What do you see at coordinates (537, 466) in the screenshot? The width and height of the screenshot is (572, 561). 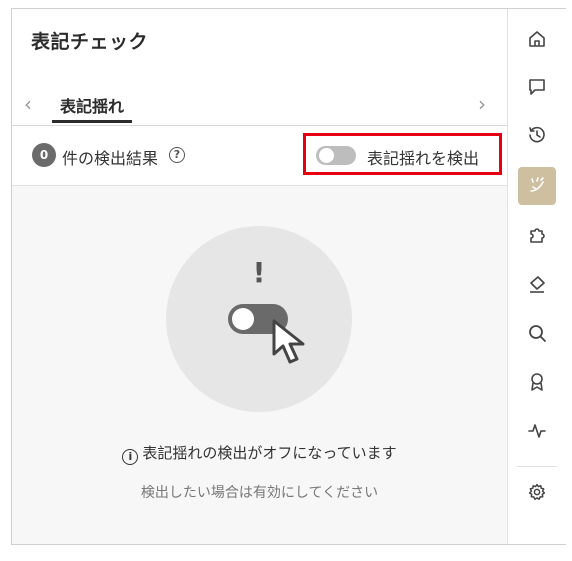 I see `sidebar-divider` at bounding box center [537, 466].